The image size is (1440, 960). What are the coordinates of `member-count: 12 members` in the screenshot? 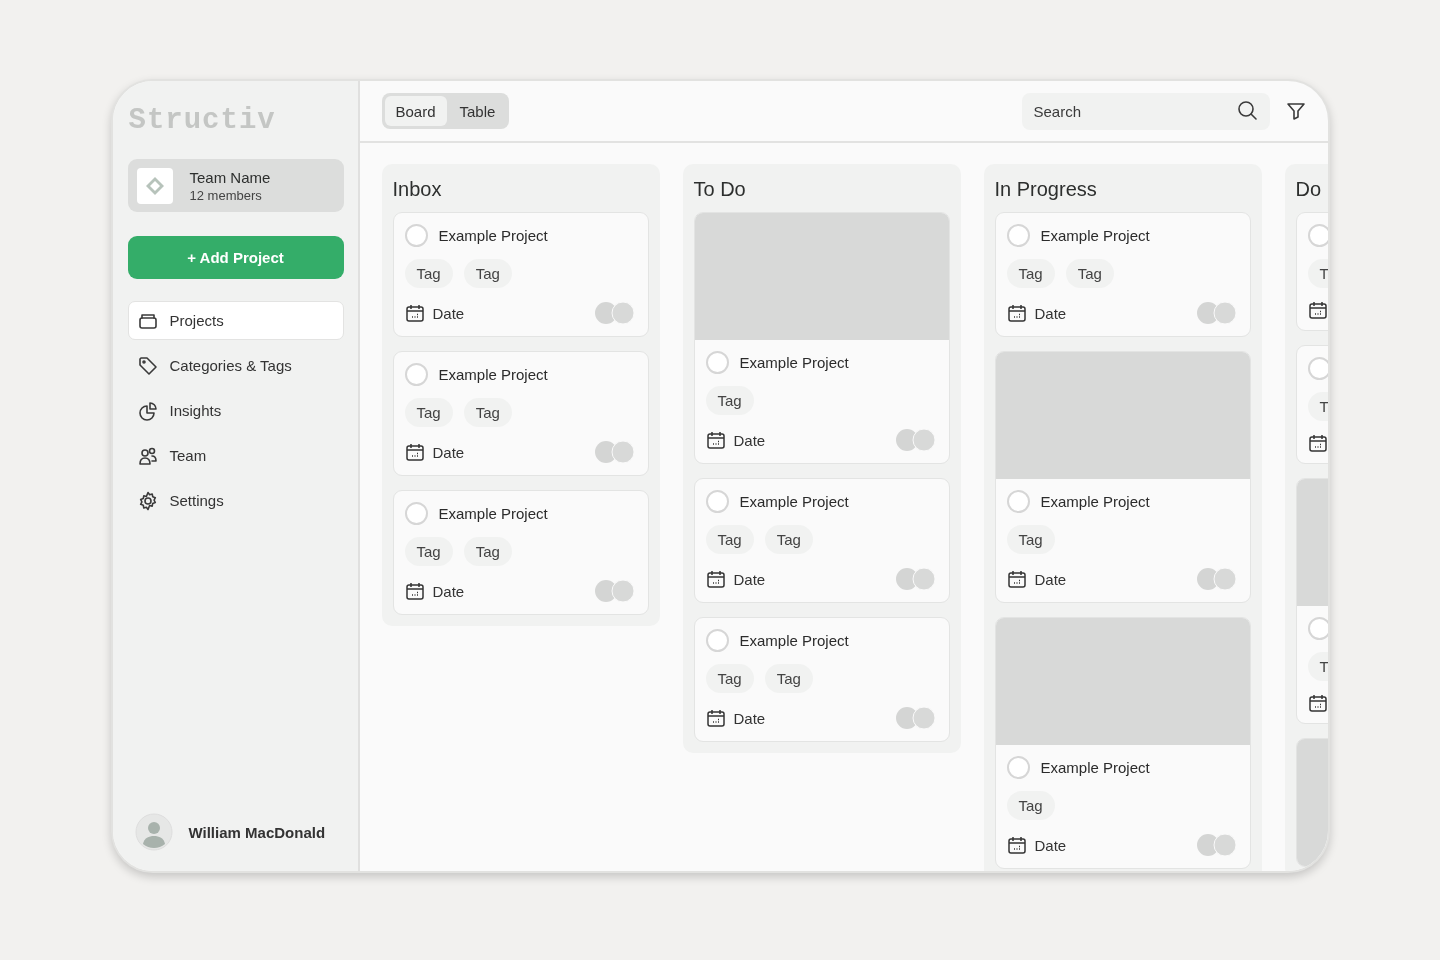 It's located at (226, 195).